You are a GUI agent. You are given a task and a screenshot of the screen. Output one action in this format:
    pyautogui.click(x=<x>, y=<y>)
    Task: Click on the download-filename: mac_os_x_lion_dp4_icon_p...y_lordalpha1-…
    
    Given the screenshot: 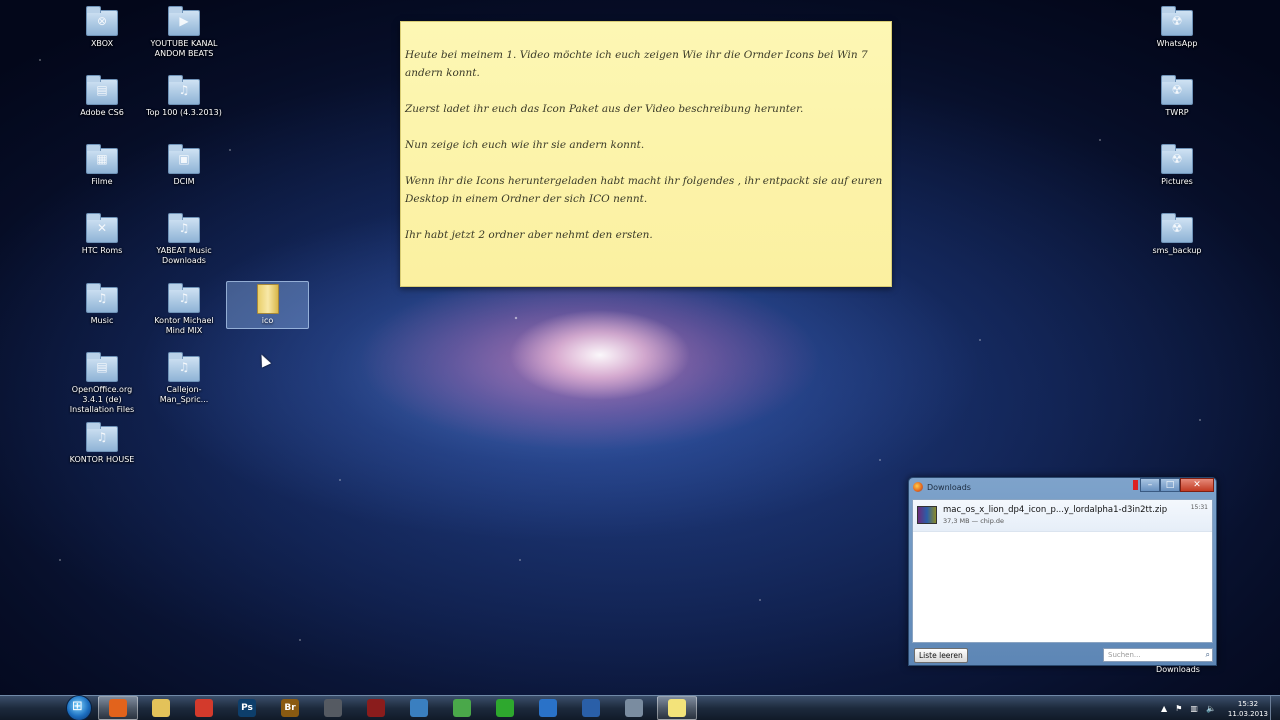 What is the action you would take?
    pyautogui.click(x=1055, y=510)
    